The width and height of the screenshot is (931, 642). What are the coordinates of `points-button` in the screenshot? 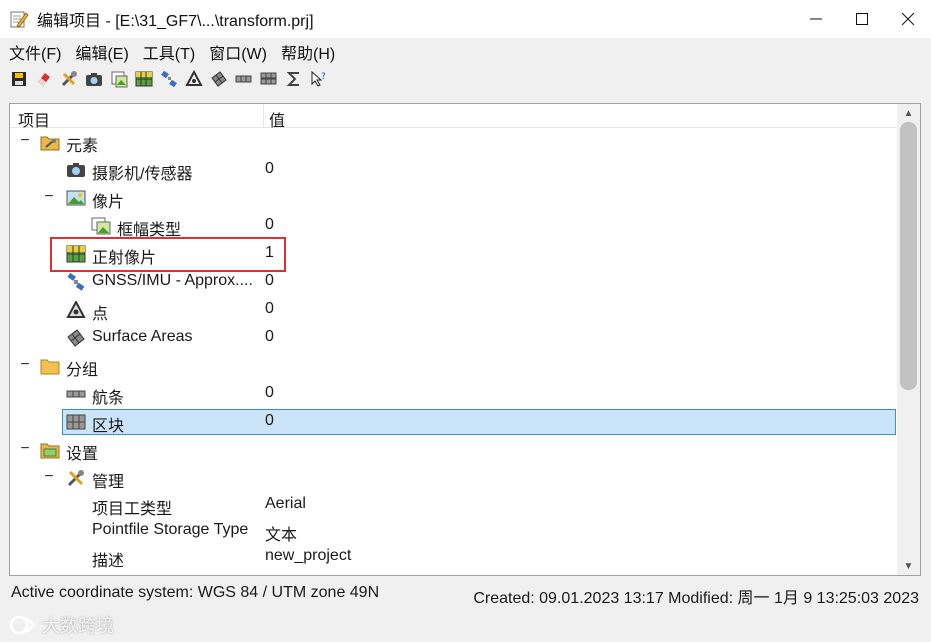 It's located at (193, 79).